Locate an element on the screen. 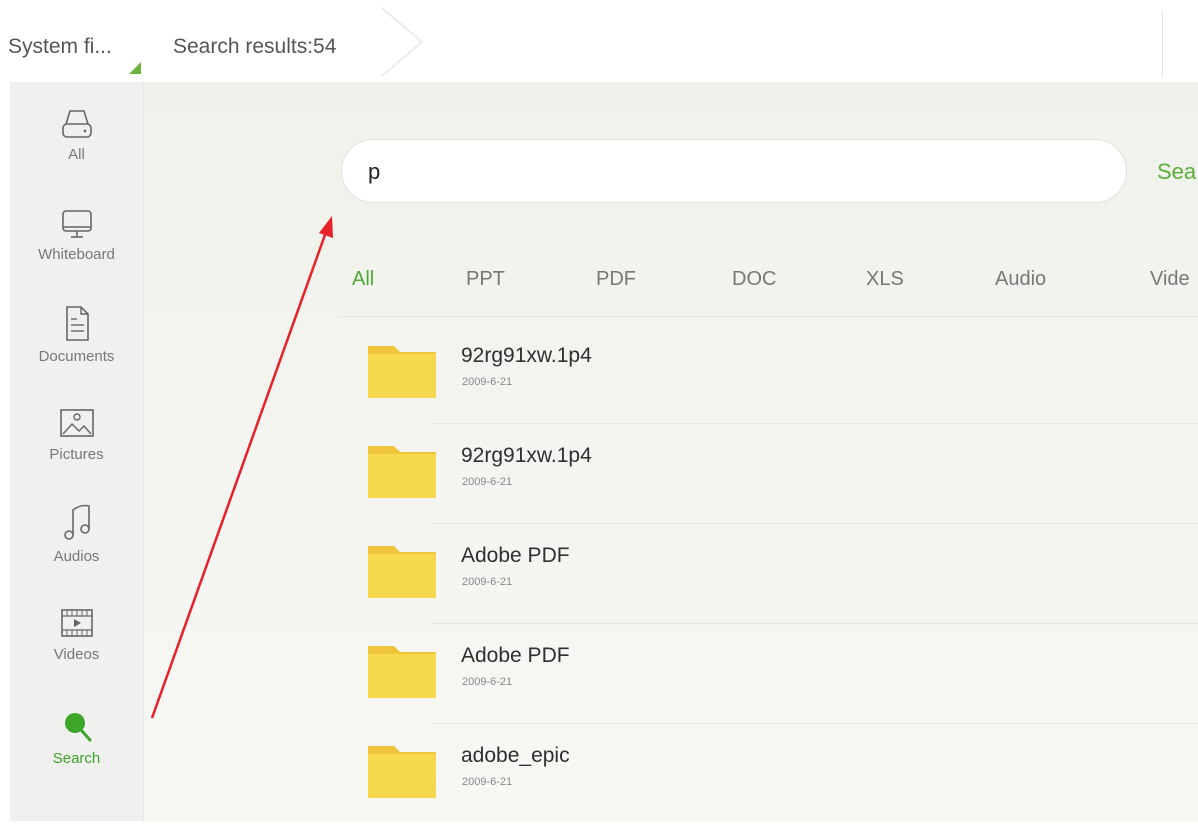 This screenshot has height=824, width=1198. sidebar-item-search: Search is located at coordinates (76, 754).